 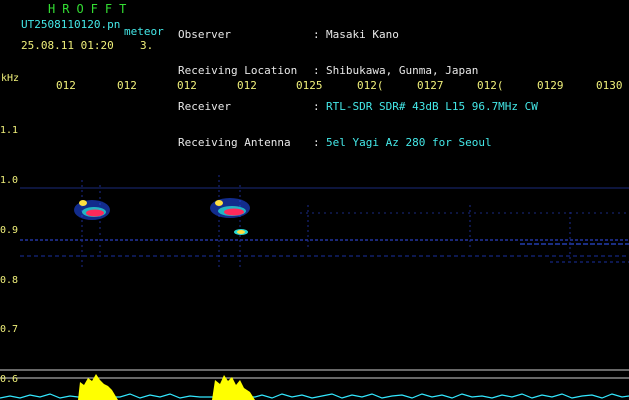 What do you see at coordinates (144, 31) in the screenshot?
I see `meteor-label: meteor` at bounding box center [144, 31].